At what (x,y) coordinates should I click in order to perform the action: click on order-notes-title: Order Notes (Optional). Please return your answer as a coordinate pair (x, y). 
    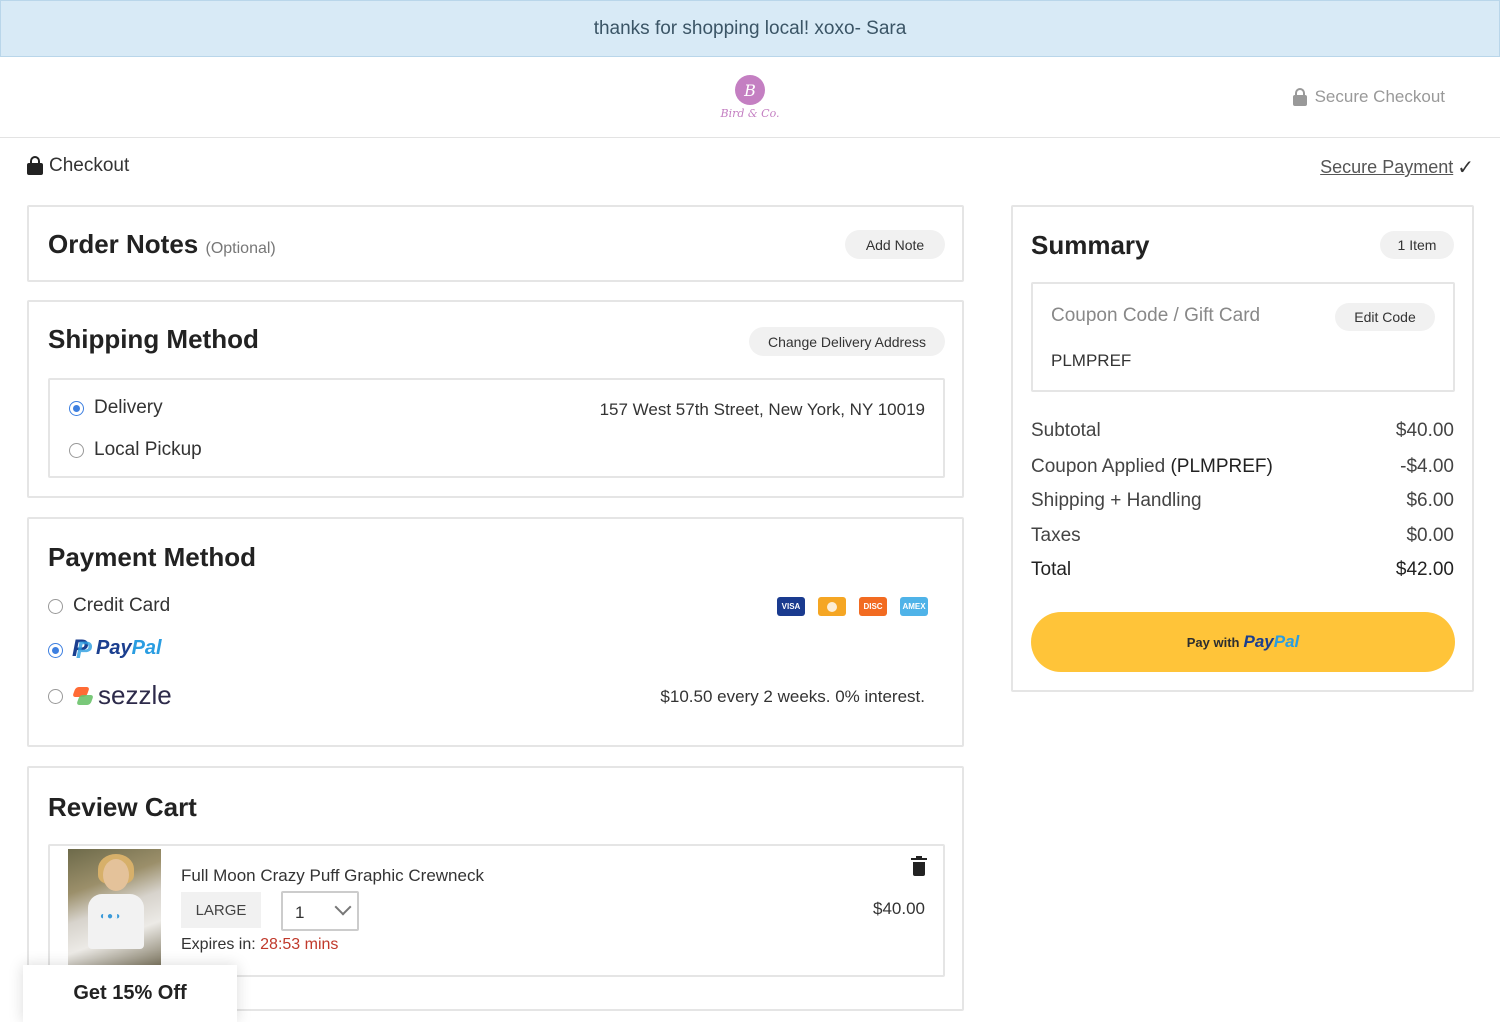
    Looking at the image, I should click on (162, 244).